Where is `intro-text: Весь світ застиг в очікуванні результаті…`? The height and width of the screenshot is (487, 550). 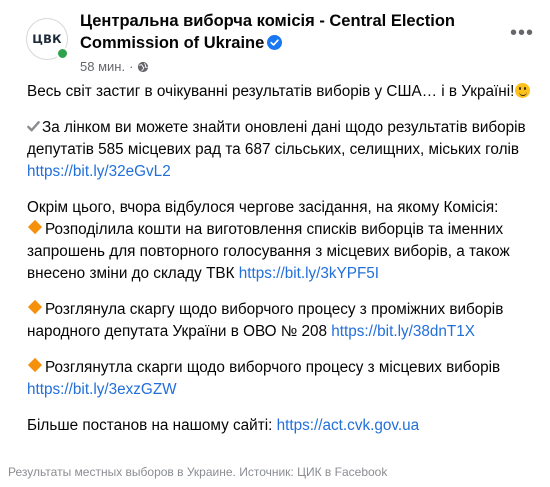
intro-text: Весь світ застиг в очікуванні результаті… is located at coordinates (271, 91).